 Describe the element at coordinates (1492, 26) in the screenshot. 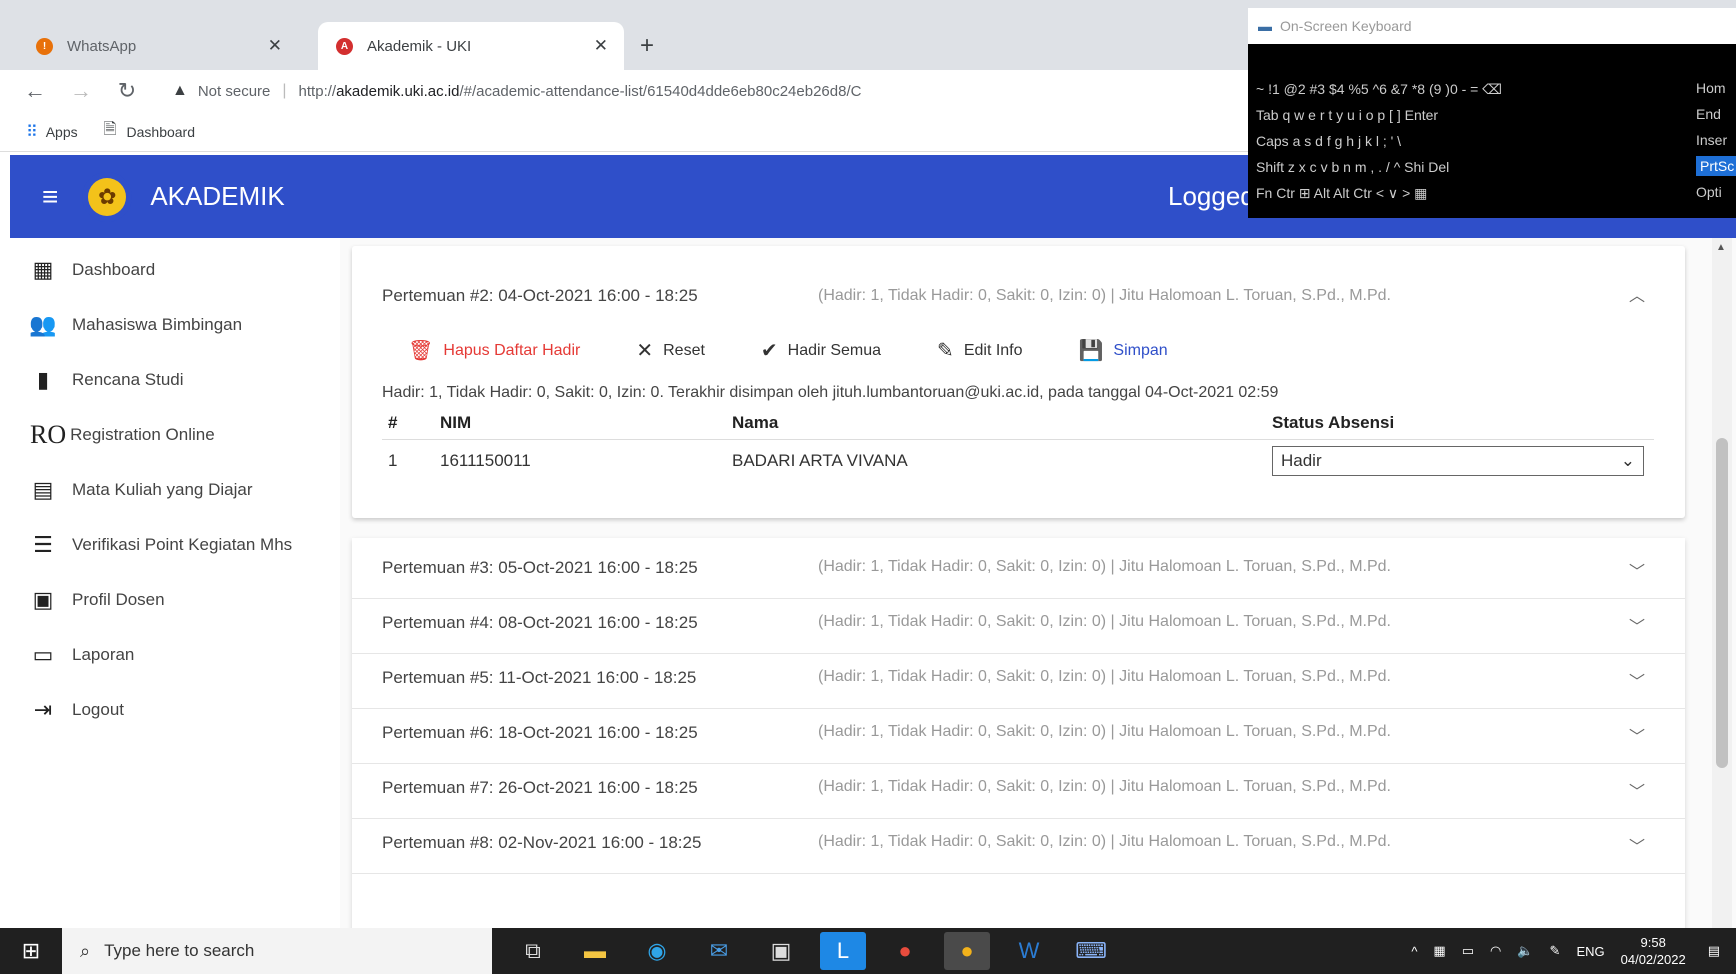

I see `osk-title-bar: ▬ On-Screen Keyboard` at that location.